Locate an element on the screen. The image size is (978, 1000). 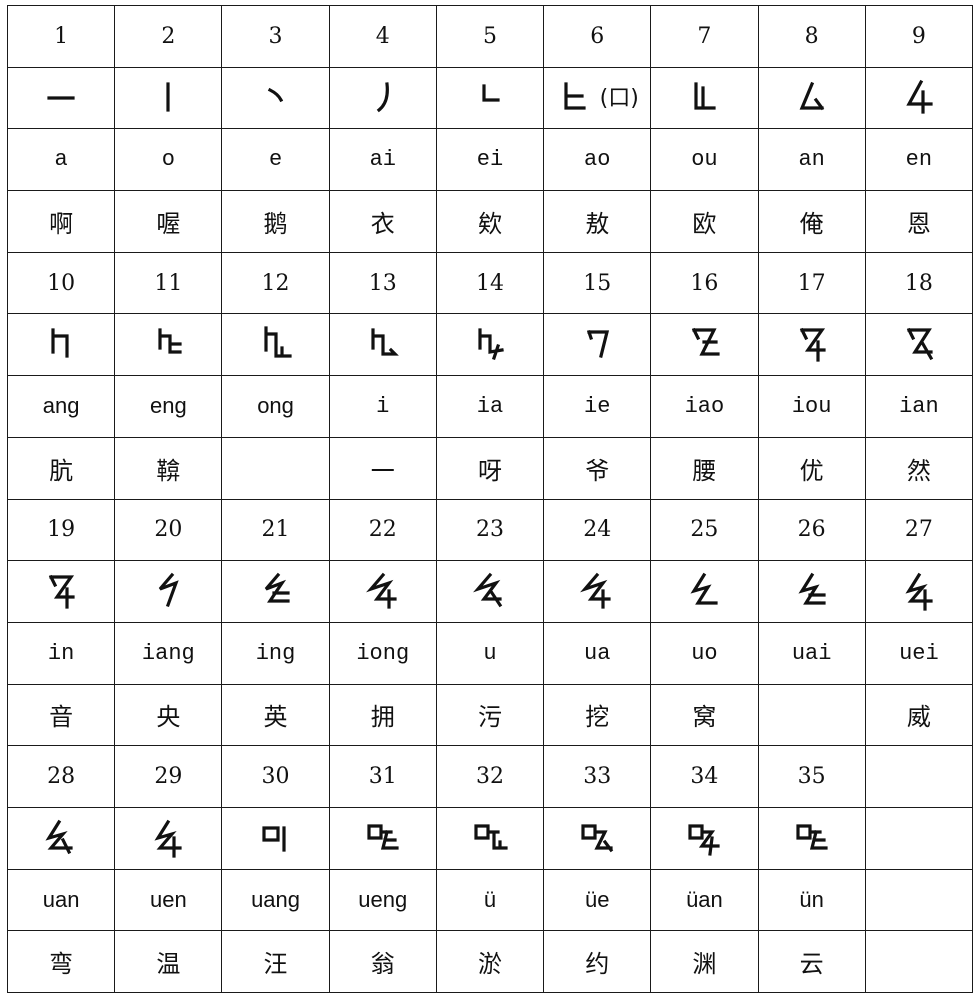
final-pinyin: ei is located at coordinates (490, 160).